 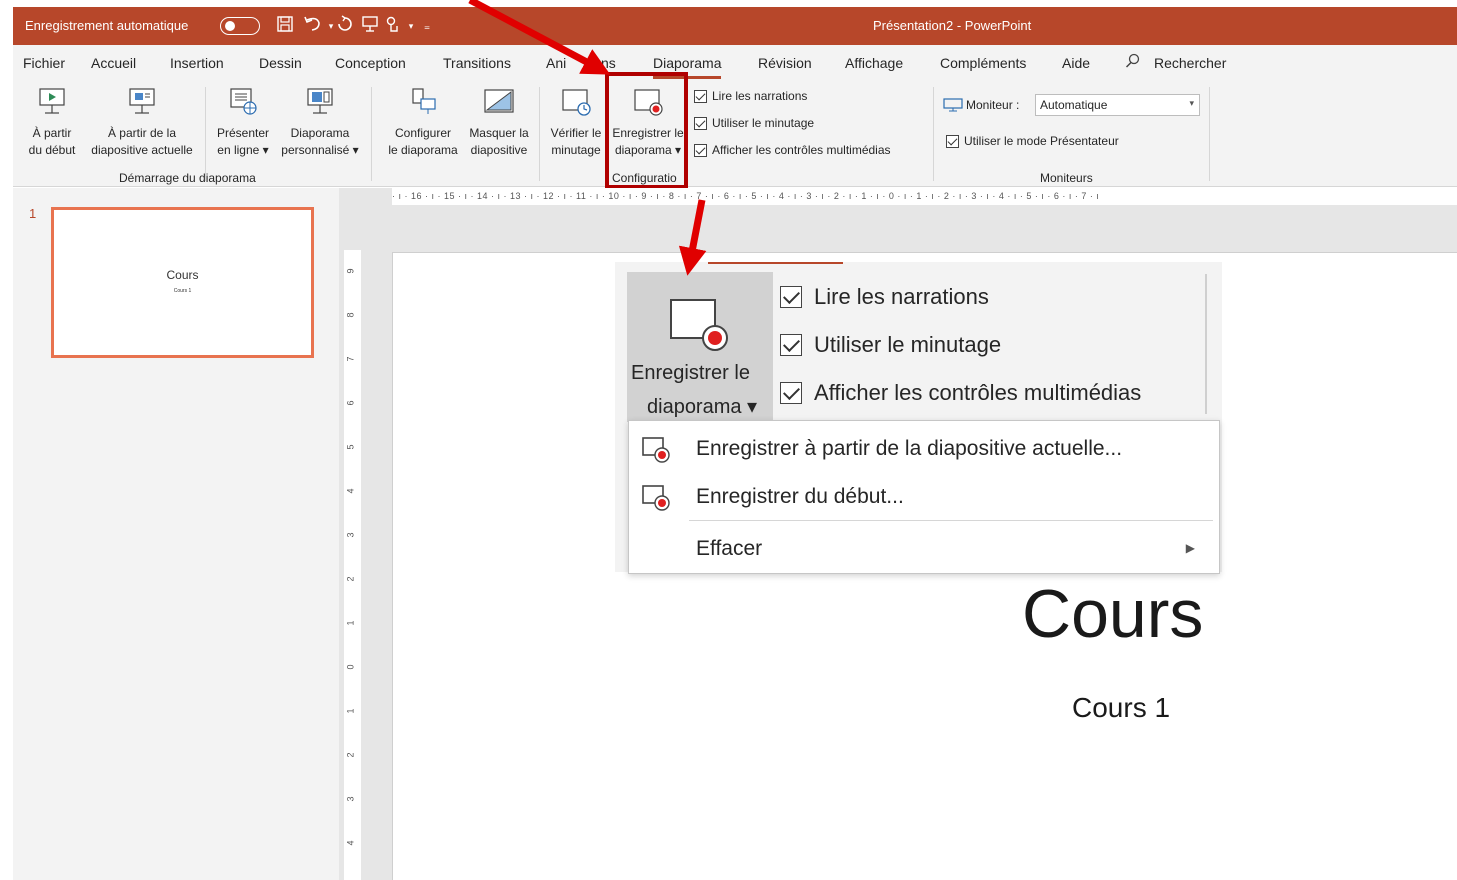 What do you see at coordinates (243, 133) in the screenshot?
I see `present-online-line1: Présenter` at bounding box center [243, 133].